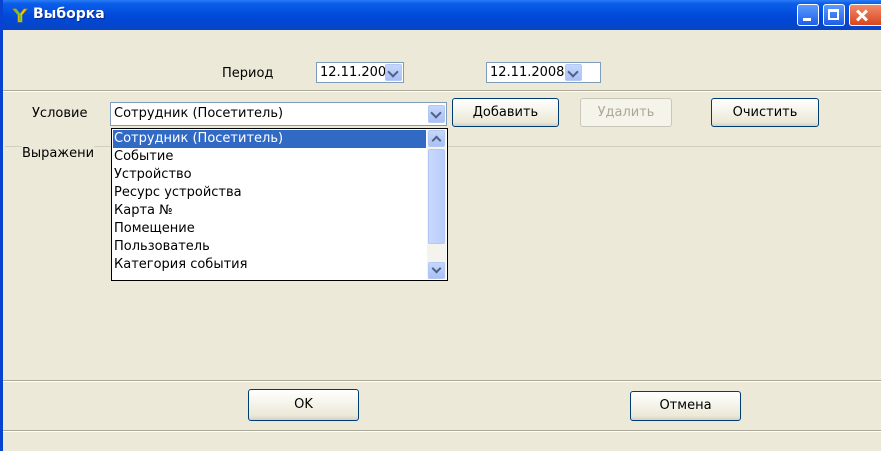 Image resolution: width=881 pixels, height=451 pixels. Describe the element at coordinates (527, 72) in the screenshot. I see `period-to-value: 12.11.2008` at that location.